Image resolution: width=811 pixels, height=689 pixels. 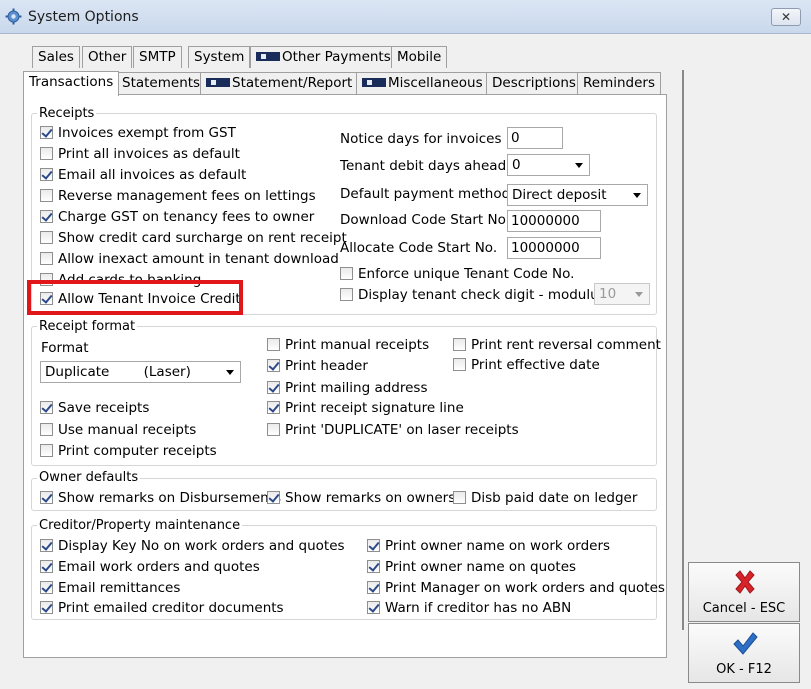 What do you see at coordinates (525, 588) in the screenshot?
I see `checkbox-label: Print Manager on work orders and quotes` at bounding box center [525, 588].